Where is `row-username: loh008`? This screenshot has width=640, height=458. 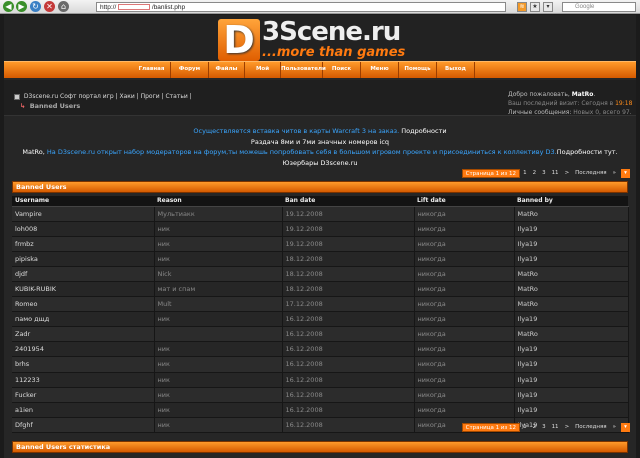 row-username: loh008 is located at coordinates (83, 229).